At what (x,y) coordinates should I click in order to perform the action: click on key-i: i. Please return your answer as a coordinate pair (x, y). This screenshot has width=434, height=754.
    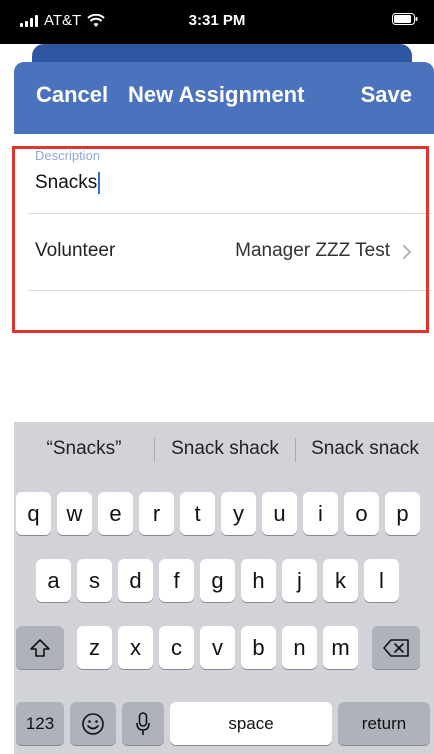
    Looking at the image, I should click on (320, 513).